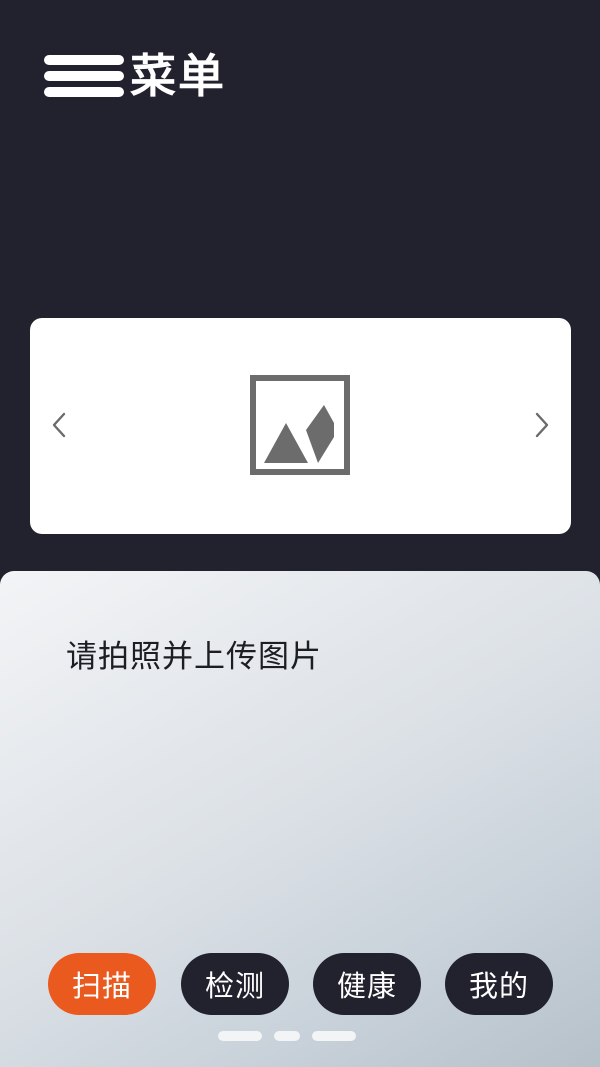  What do you see at coordinates (102, 984) in the screenshot?
I see `nav-scan-button: 扫描` at bounding box center [102, 984].